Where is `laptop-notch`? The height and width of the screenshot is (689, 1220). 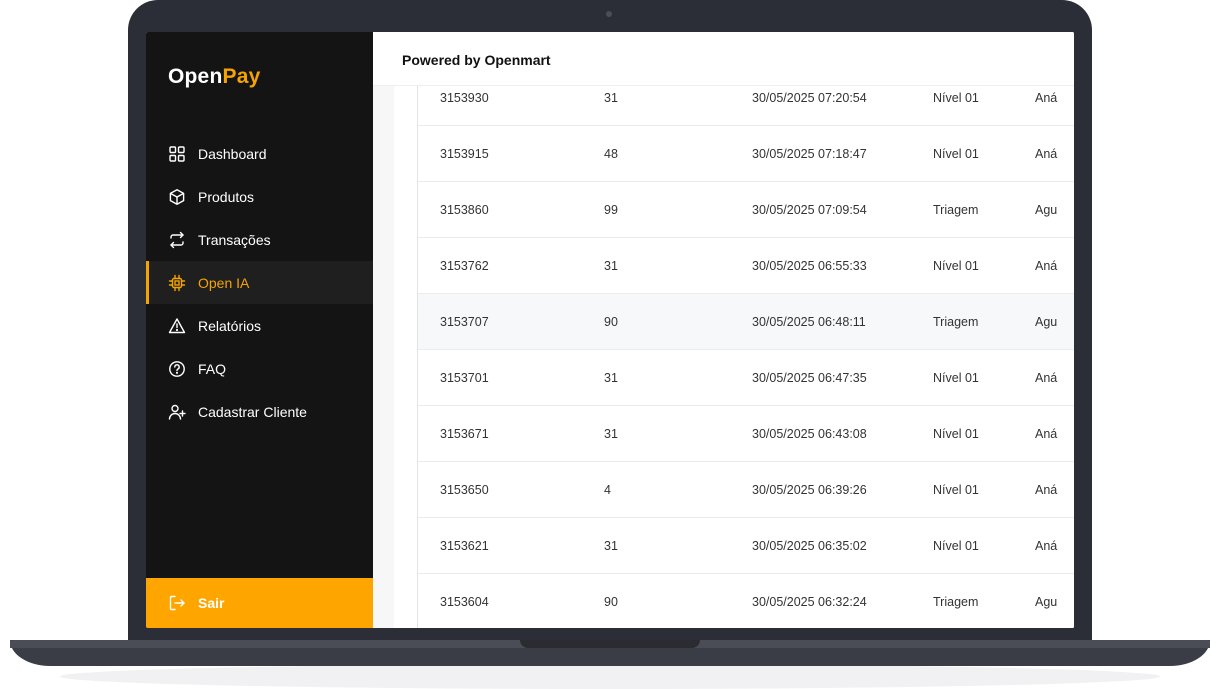 laptop-notch is located at coordinates (610, 644).